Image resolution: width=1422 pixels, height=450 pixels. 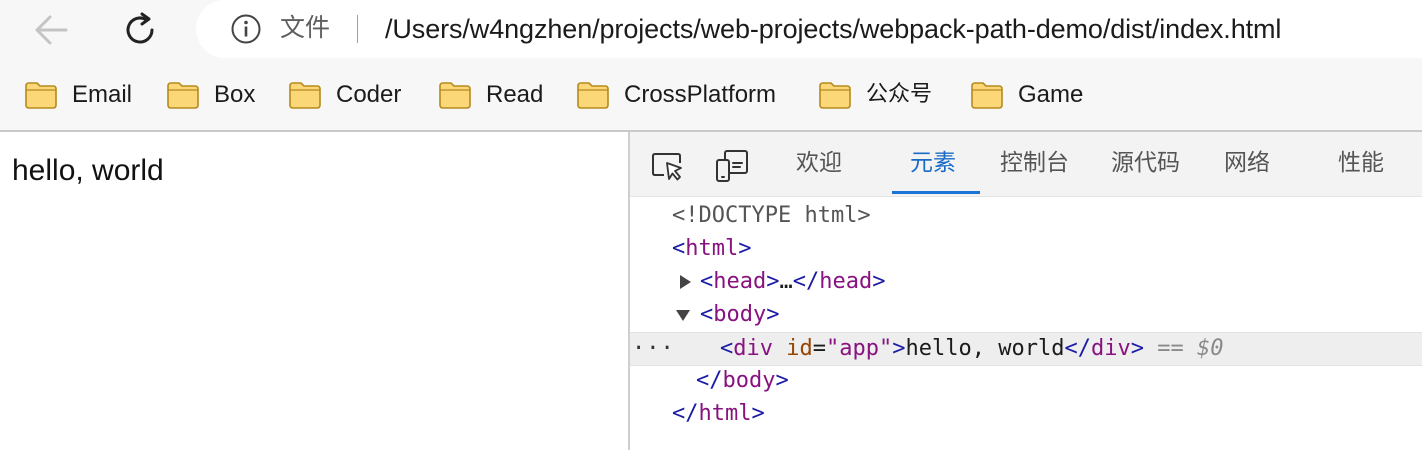 What do you see at coordinates (985, 348) in the screenshot?
I see `div-text-content: hello, world` at bounding box center [985, 348].